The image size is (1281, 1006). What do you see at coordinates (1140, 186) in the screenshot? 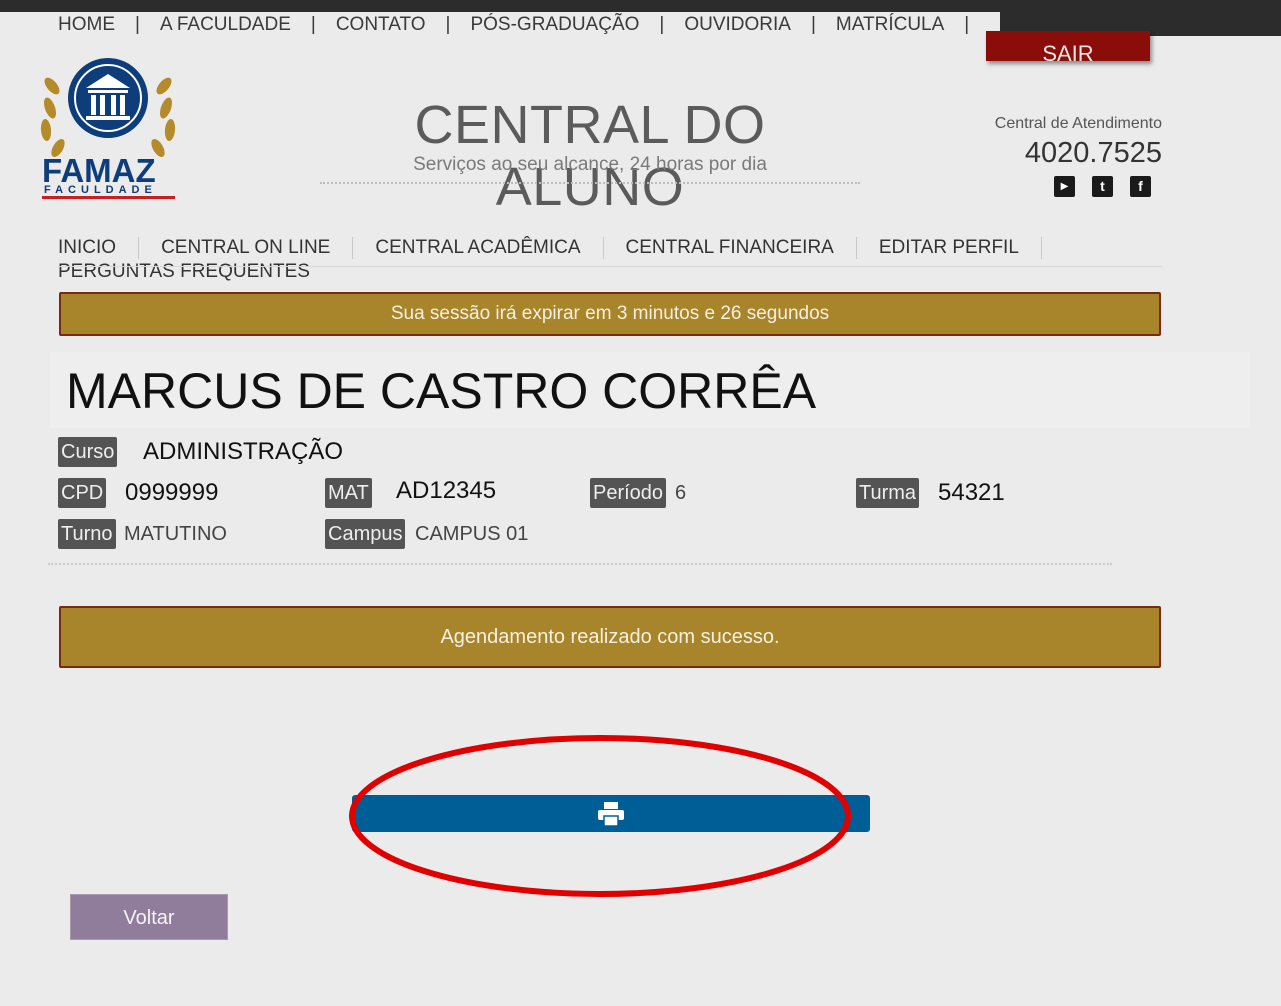
I see `facebook-icon: f` at bounding box center [1140, 186].